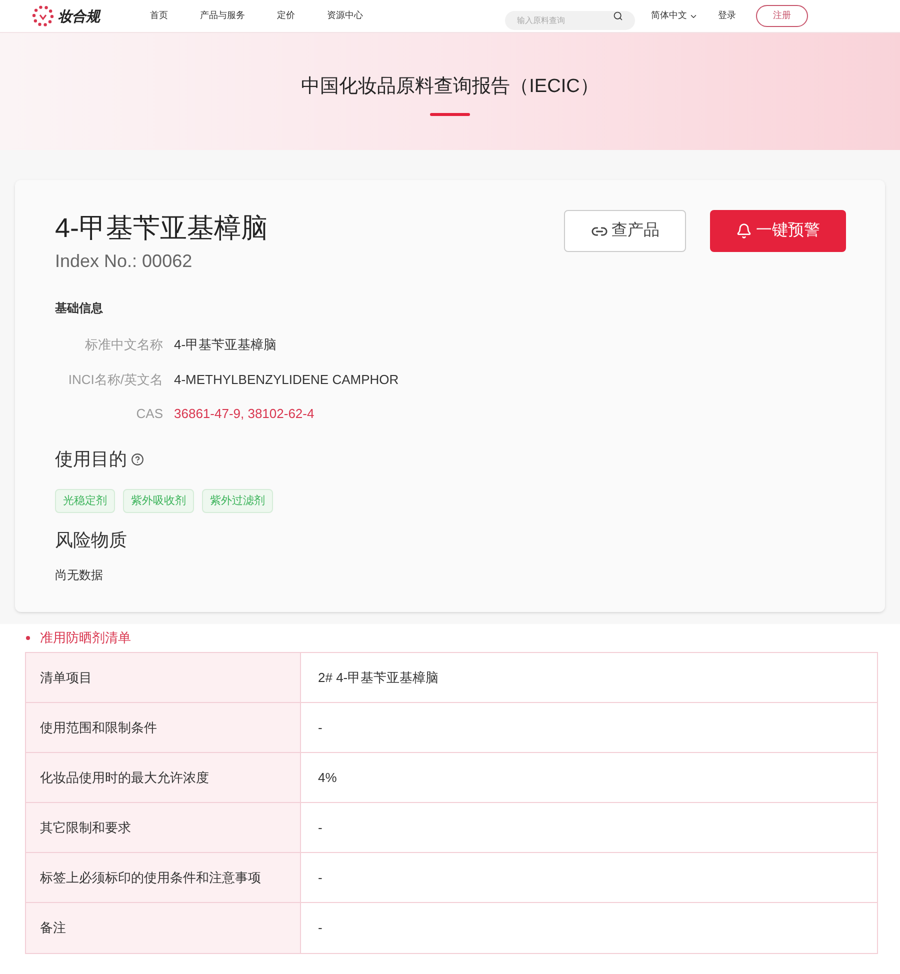 This screenshot has width=900, height=974. What do you see at coordinates (225, 345) in the screenshot?
I see `field-value: 4-甲基苄亚基樟脑` at bounding box center [225, 345].